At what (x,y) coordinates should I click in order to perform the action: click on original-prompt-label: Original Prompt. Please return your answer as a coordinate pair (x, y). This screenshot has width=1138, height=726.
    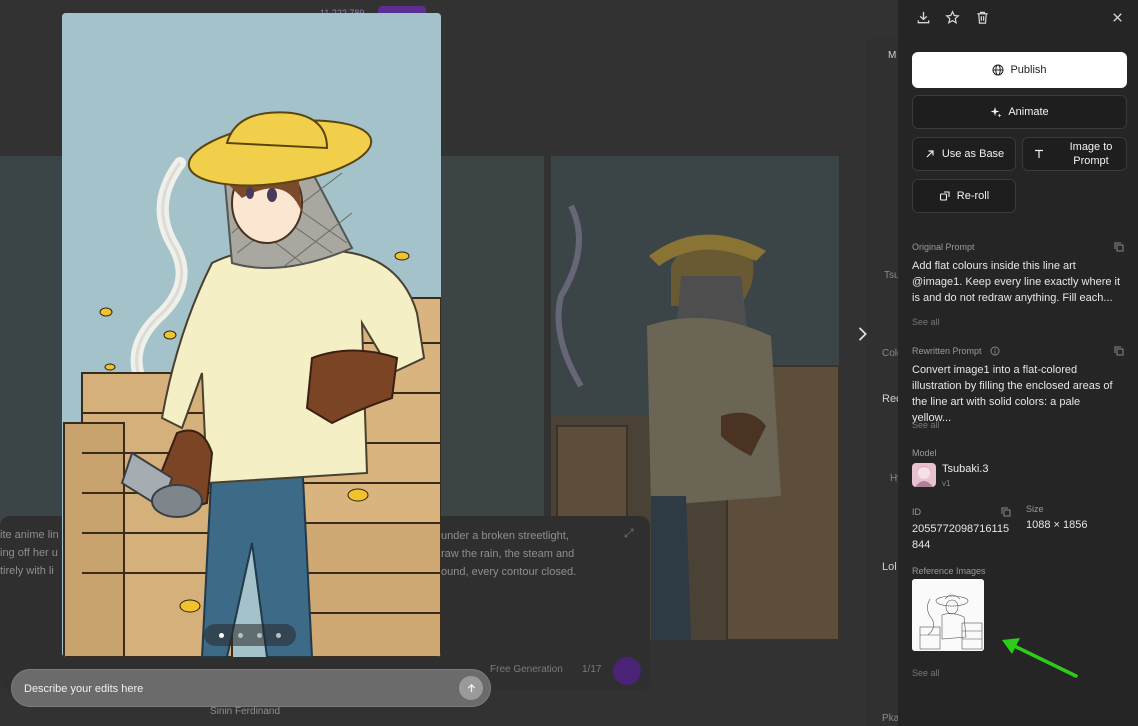
    Looking at the image, I should click on (943, 247).